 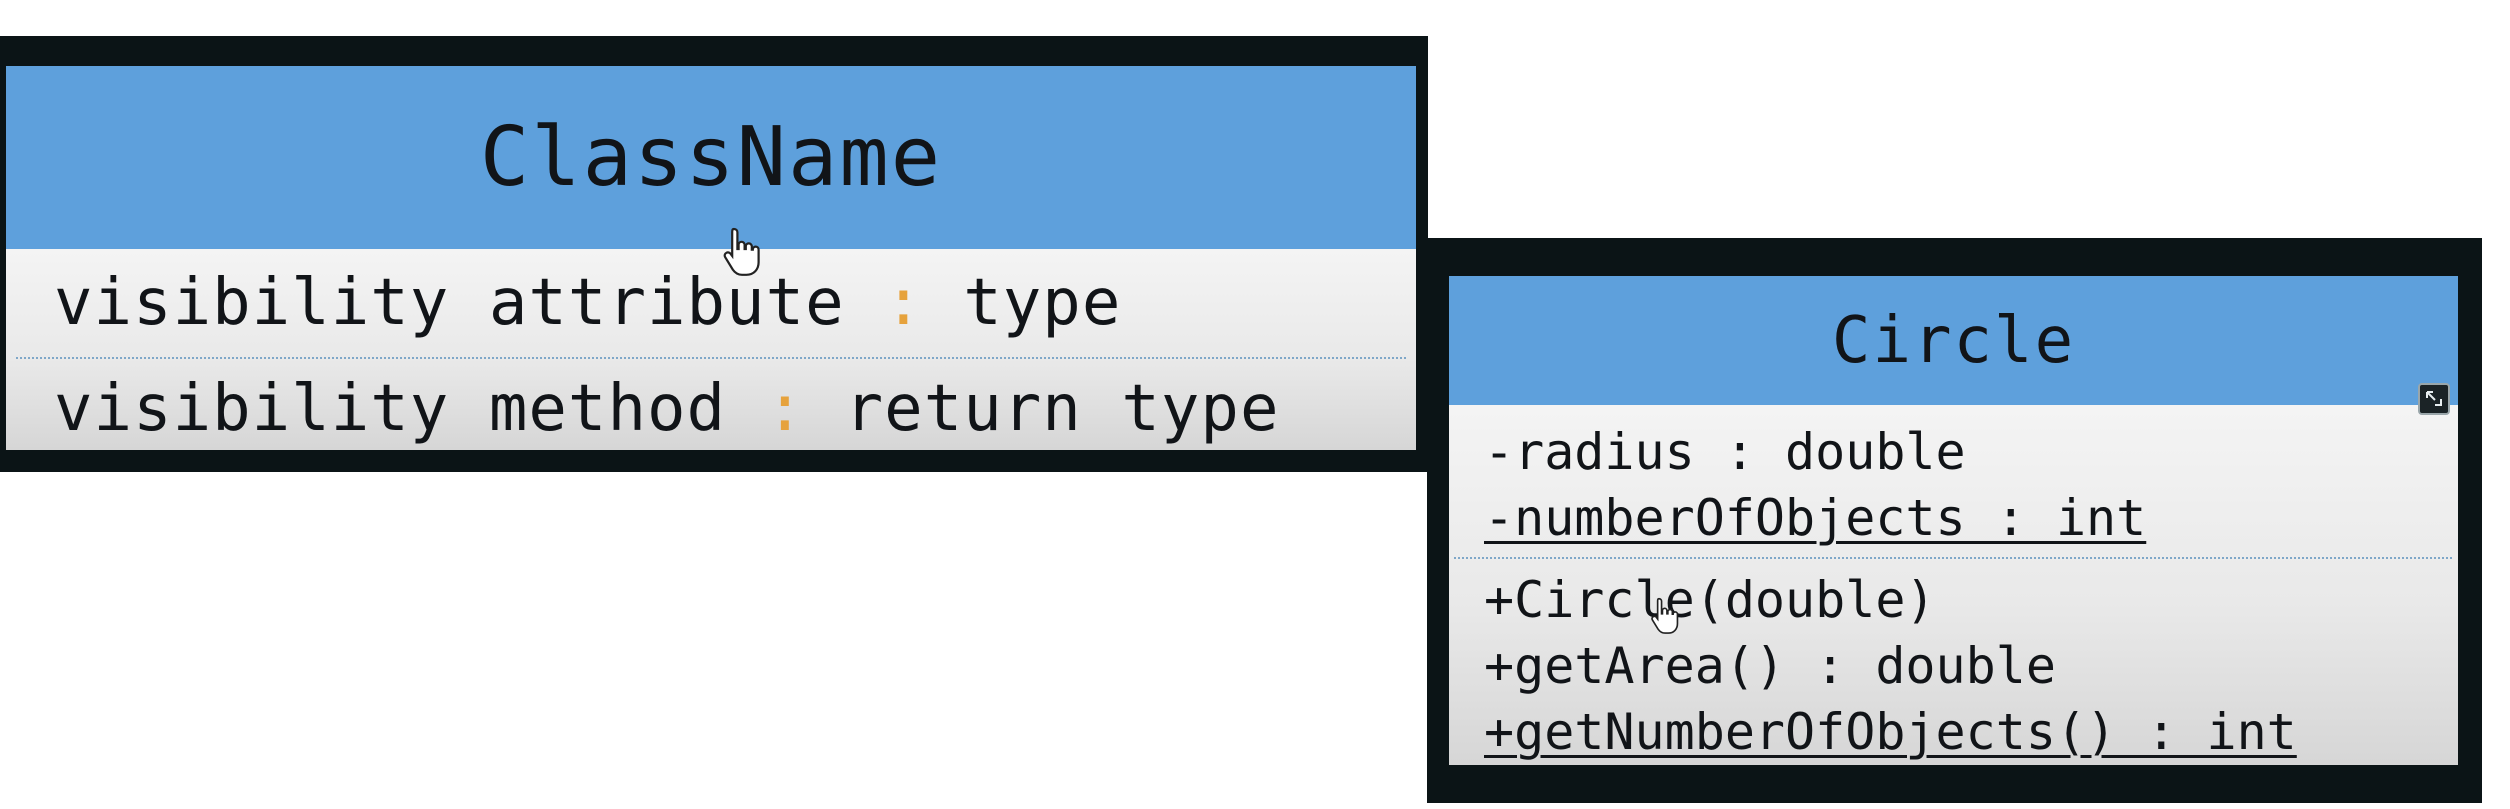 I want to click on circle-title: Circle, so click(x=1953, y=340).